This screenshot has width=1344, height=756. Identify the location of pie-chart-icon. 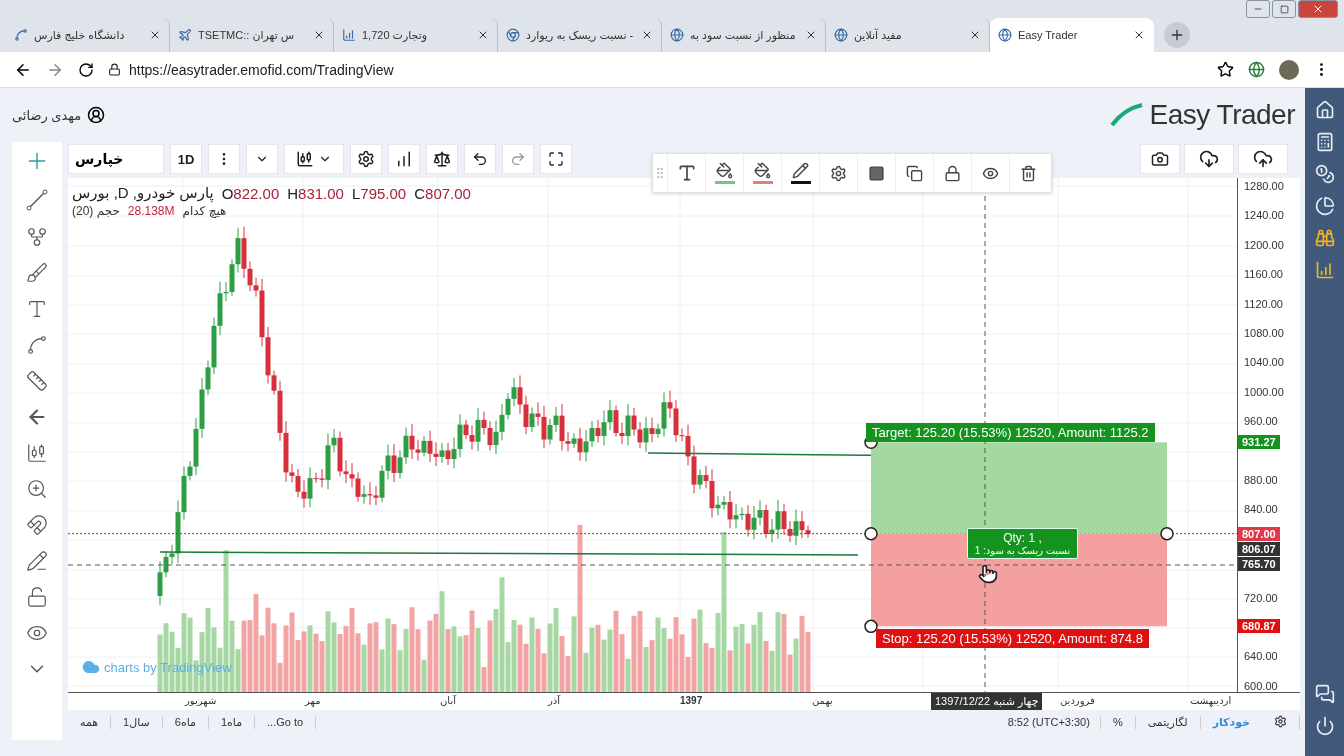
(1324, 206).